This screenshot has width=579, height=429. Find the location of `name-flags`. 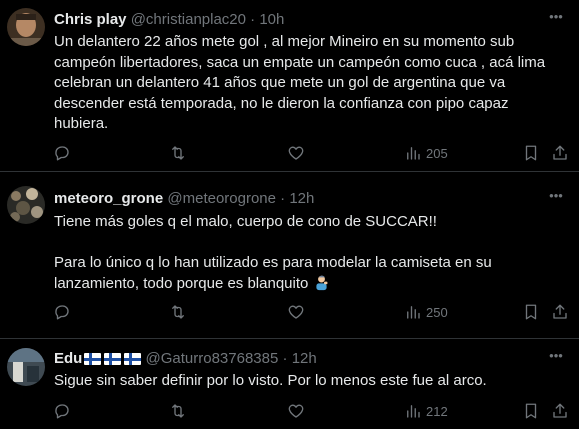

name-flags is located at coordinates (113, 359).